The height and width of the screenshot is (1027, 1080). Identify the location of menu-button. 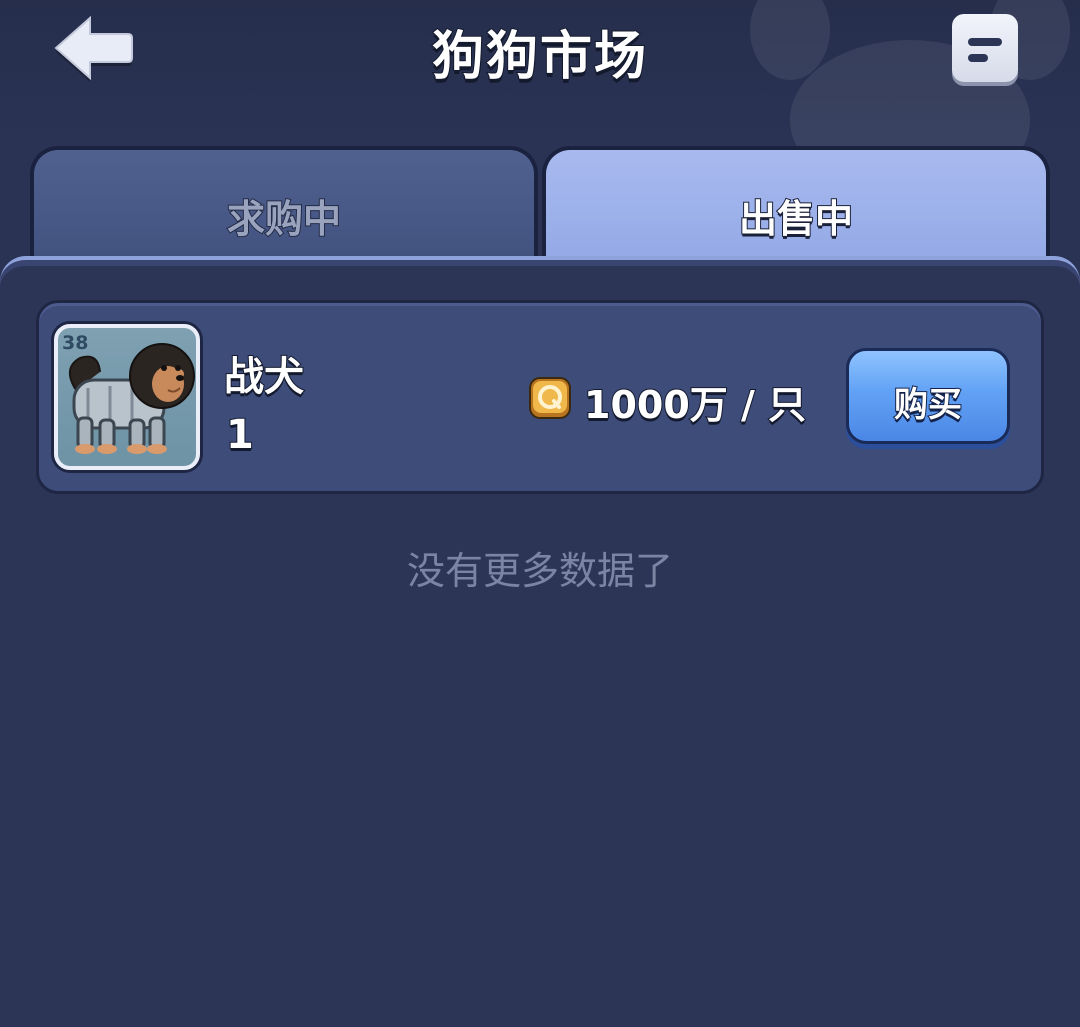
(985, 48).